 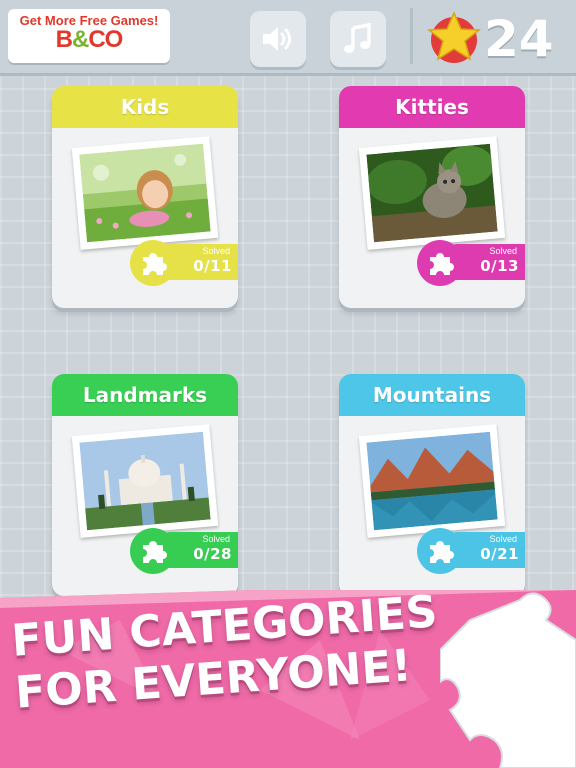 I want to click on category-title: Landmarks, so click(x=145, y=395).